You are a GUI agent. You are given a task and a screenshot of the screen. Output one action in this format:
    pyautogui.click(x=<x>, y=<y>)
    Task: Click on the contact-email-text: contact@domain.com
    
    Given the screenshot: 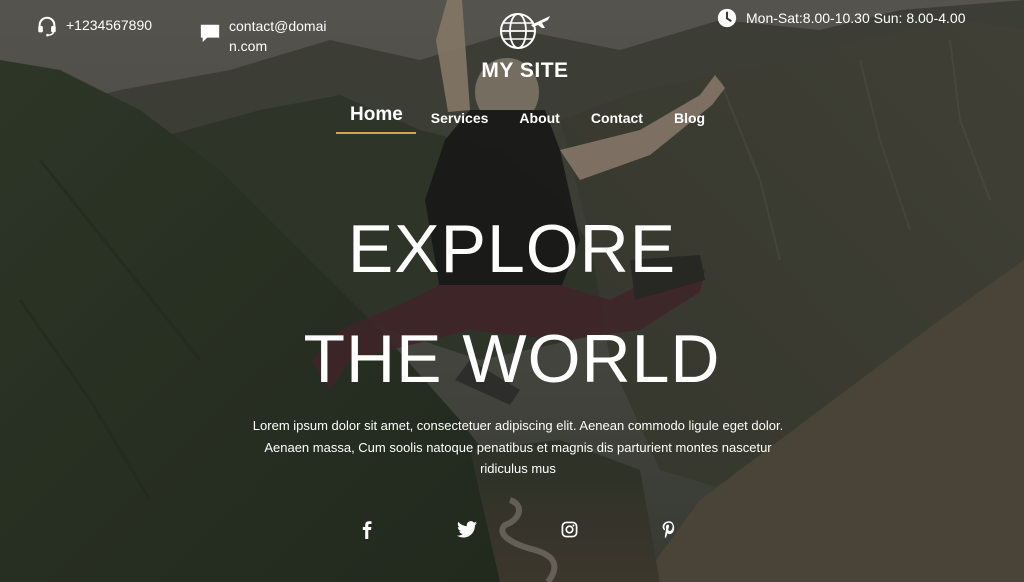 What is the action you would take?
    pyautogui.click(x=278, y=36)
    